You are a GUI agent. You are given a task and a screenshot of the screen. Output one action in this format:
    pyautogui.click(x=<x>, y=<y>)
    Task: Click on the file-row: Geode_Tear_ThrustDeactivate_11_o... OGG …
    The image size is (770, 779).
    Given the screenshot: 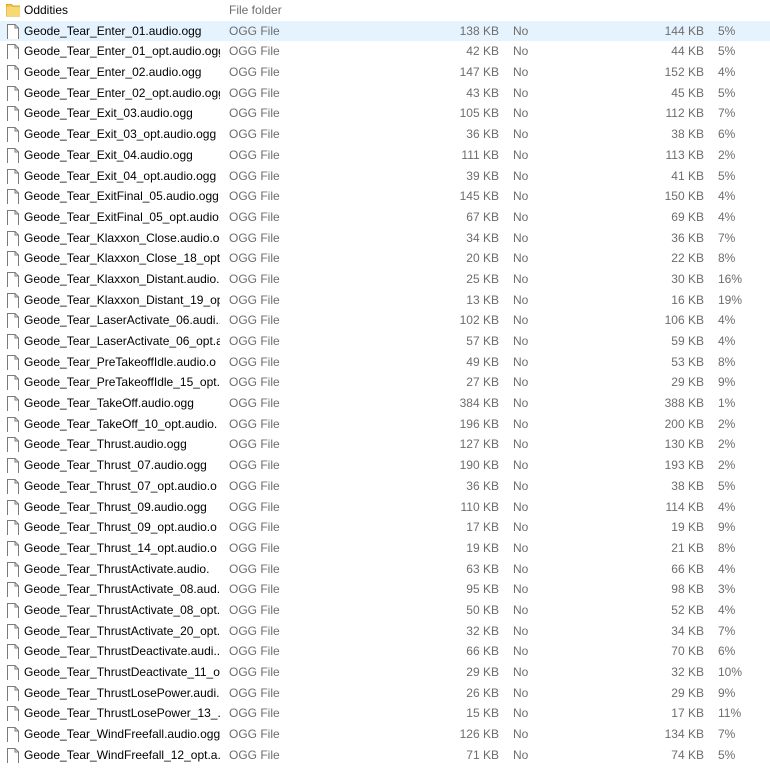 What is the action you would take?
    pyautogui.click(x=385, y=672)
    